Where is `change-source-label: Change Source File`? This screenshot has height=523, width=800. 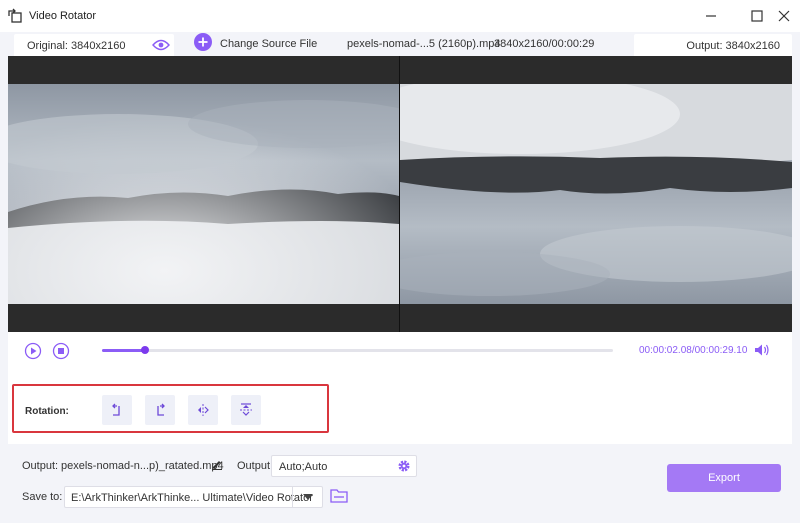
change-source-label: Change Source File is located at coordinates (269, 44).